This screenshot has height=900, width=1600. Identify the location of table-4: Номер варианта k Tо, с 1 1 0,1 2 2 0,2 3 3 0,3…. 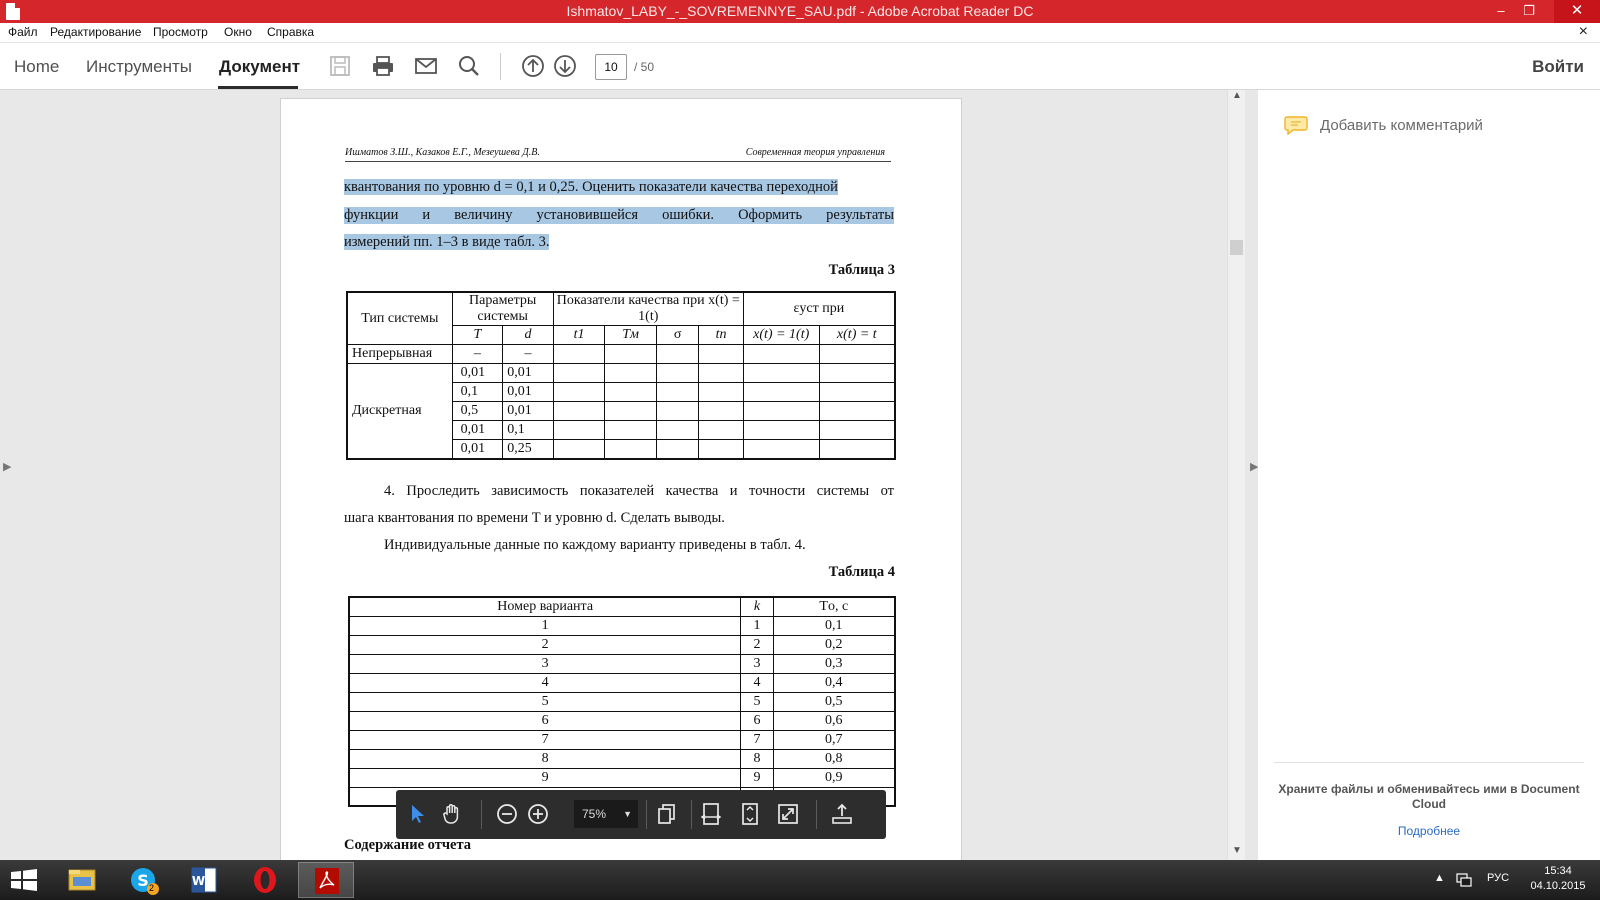
(622, 701).